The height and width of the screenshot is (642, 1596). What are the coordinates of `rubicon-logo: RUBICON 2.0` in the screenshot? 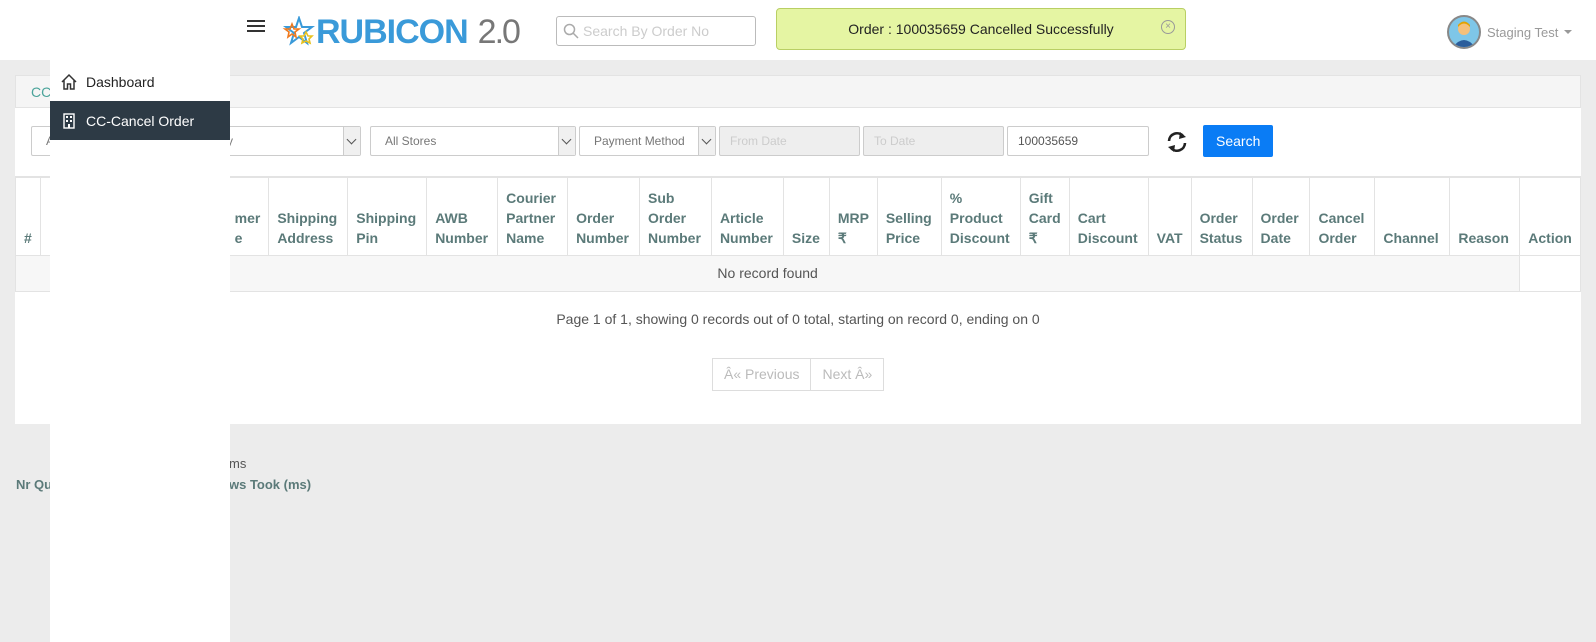 It's located at (401, 31).